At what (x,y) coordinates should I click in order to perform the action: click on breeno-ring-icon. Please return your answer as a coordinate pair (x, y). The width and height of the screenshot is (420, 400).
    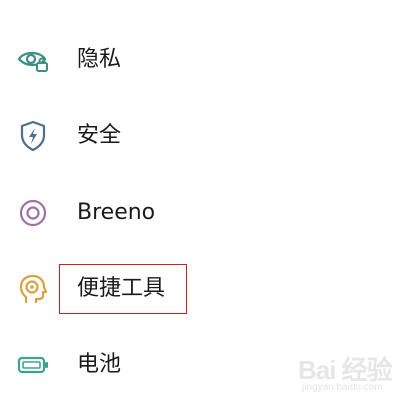
    Looking at the image, I should click on (33, 213).